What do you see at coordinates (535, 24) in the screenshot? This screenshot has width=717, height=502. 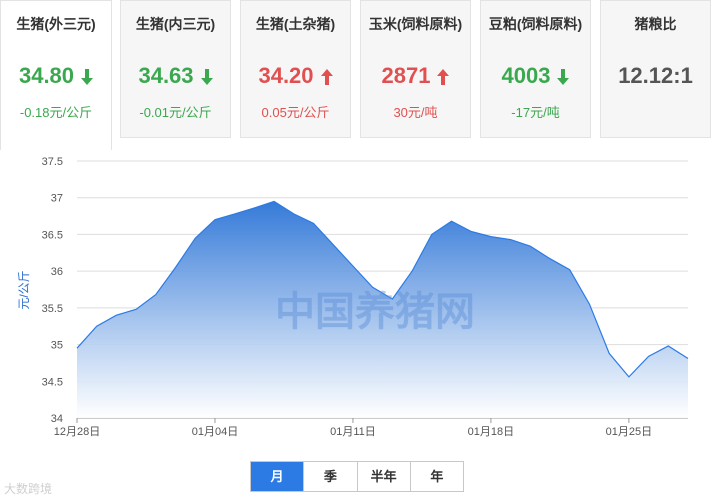 I see `card-name: 豆粕(饲料原料)` at bounding box center [535, 24].